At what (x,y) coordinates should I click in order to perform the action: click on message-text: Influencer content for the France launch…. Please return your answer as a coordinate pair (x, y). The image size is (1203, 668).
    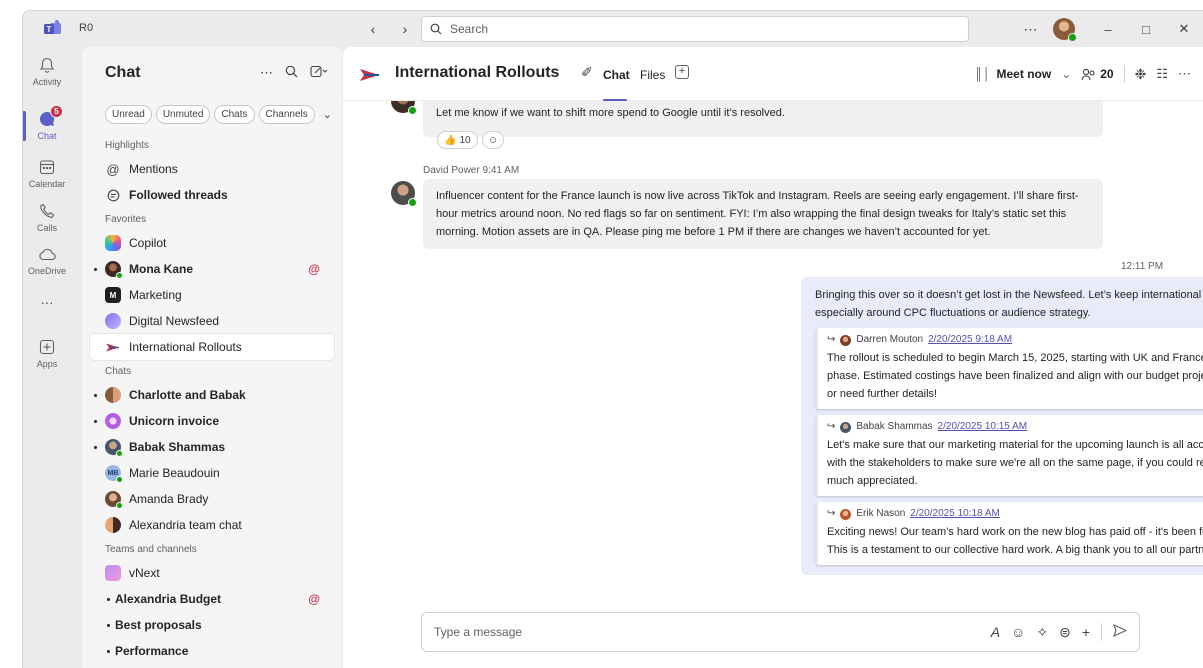
    Looking at the image, I should click on (757, 214).